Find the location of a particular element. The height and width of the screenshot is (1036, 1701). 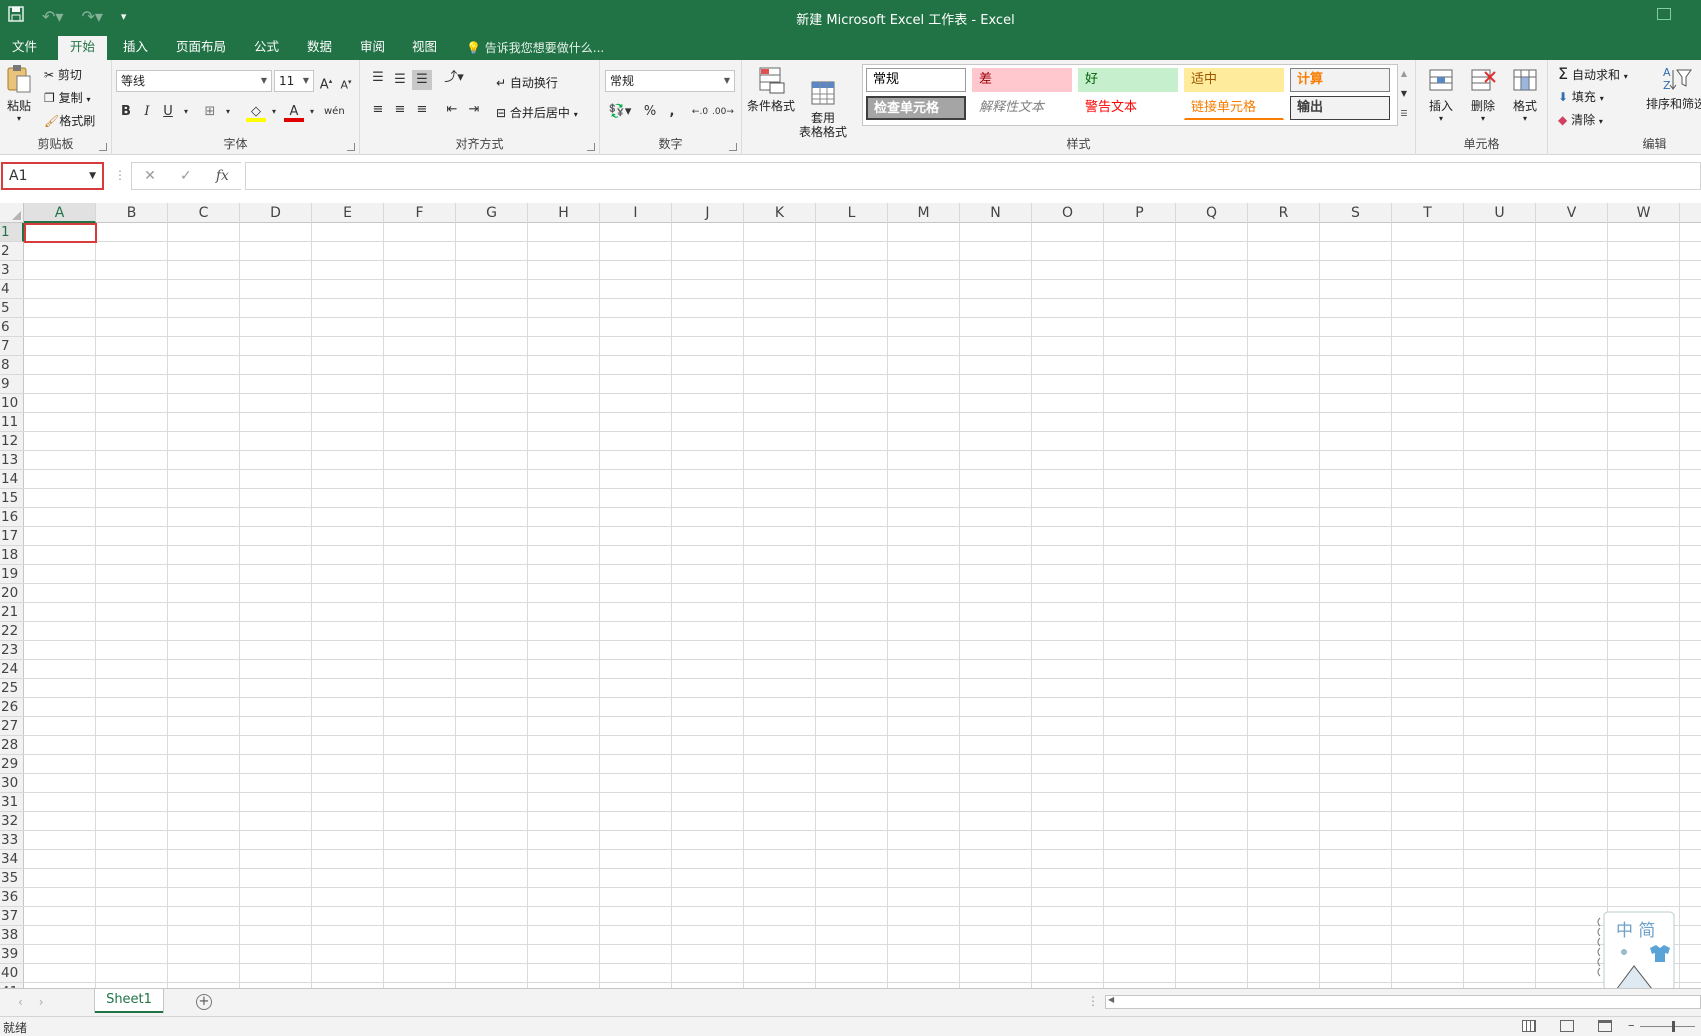

horizontal-scrollbar: ◀ is located at coordinates (1403, 1002).